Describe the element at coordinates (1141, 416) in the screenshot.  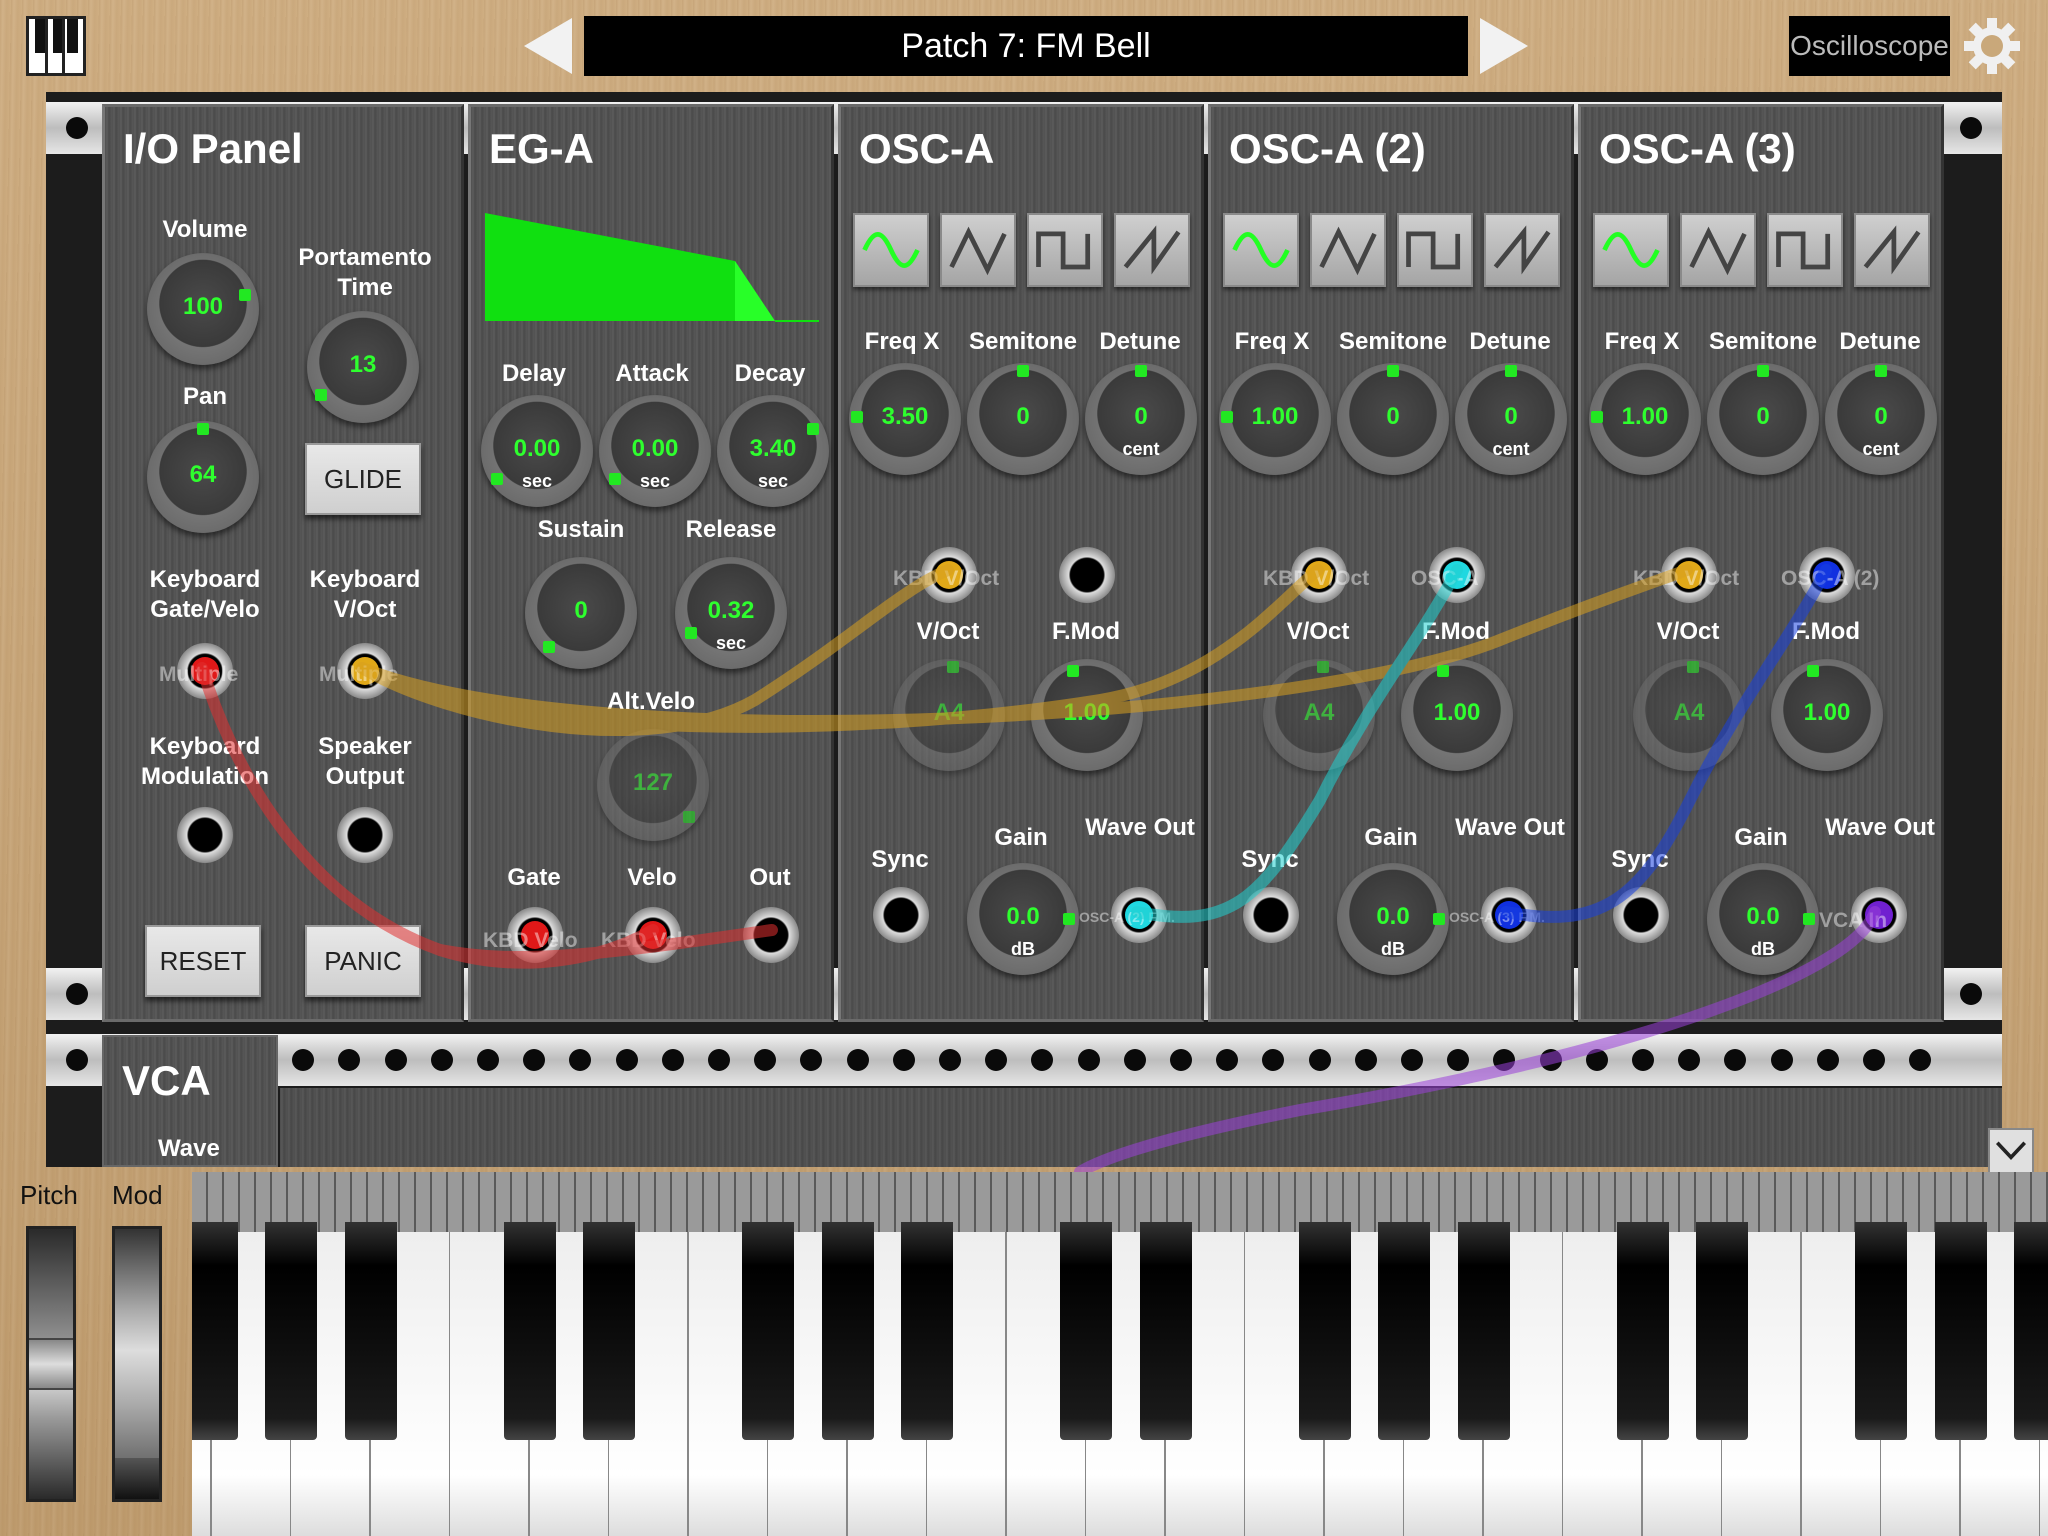
I see `detune-value: 0` at that location.